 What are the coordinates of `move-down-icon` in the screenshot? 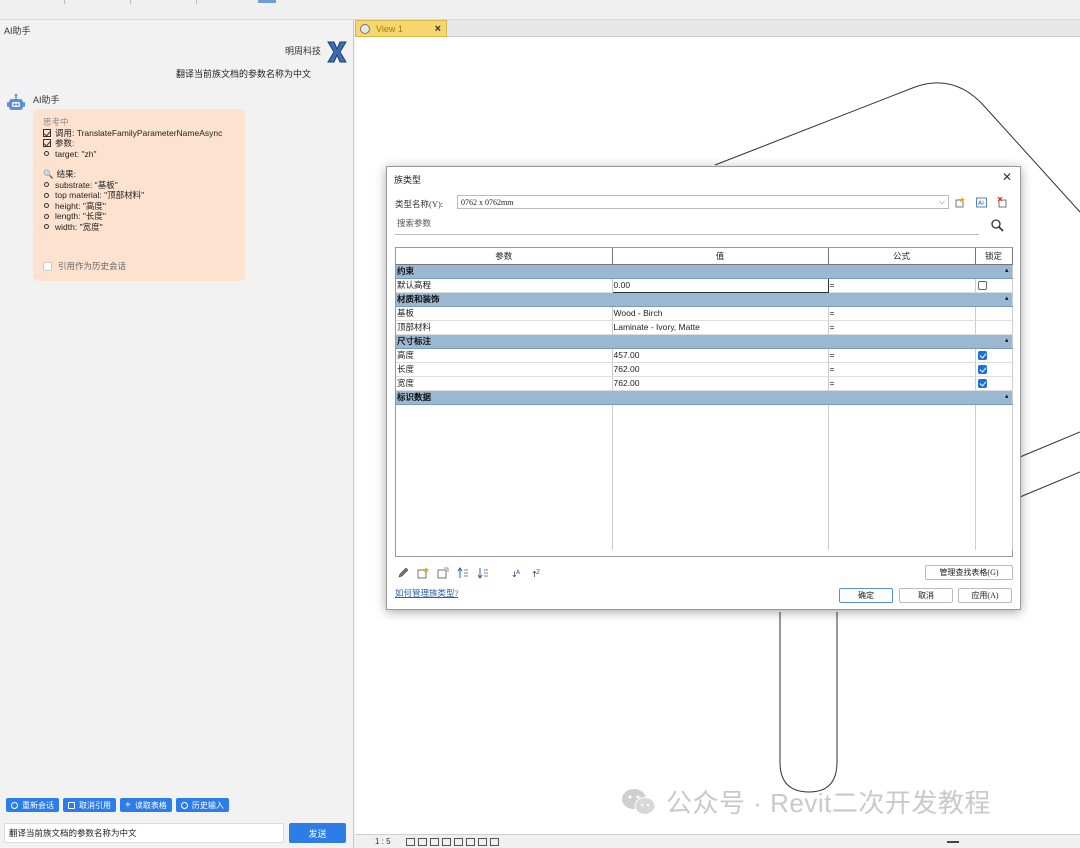 It's located at (483, 573).